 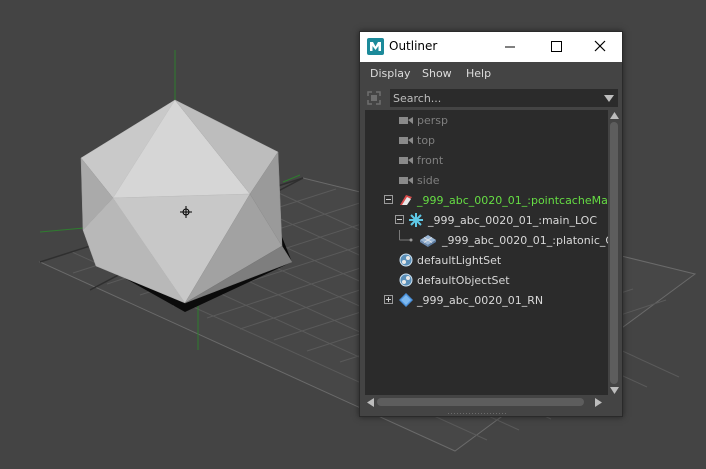 What do you see at coordinates (406, 236) in the screenshot?
I see `tree-connector-line` at bounding box center [406, 236].